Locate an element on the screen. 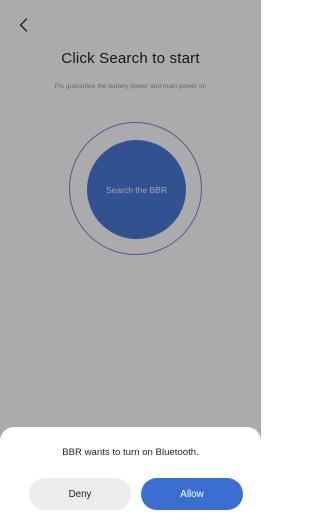 This screenshot has width=320, height=525. deny-button: Deny is located at coordinates (80, 494).